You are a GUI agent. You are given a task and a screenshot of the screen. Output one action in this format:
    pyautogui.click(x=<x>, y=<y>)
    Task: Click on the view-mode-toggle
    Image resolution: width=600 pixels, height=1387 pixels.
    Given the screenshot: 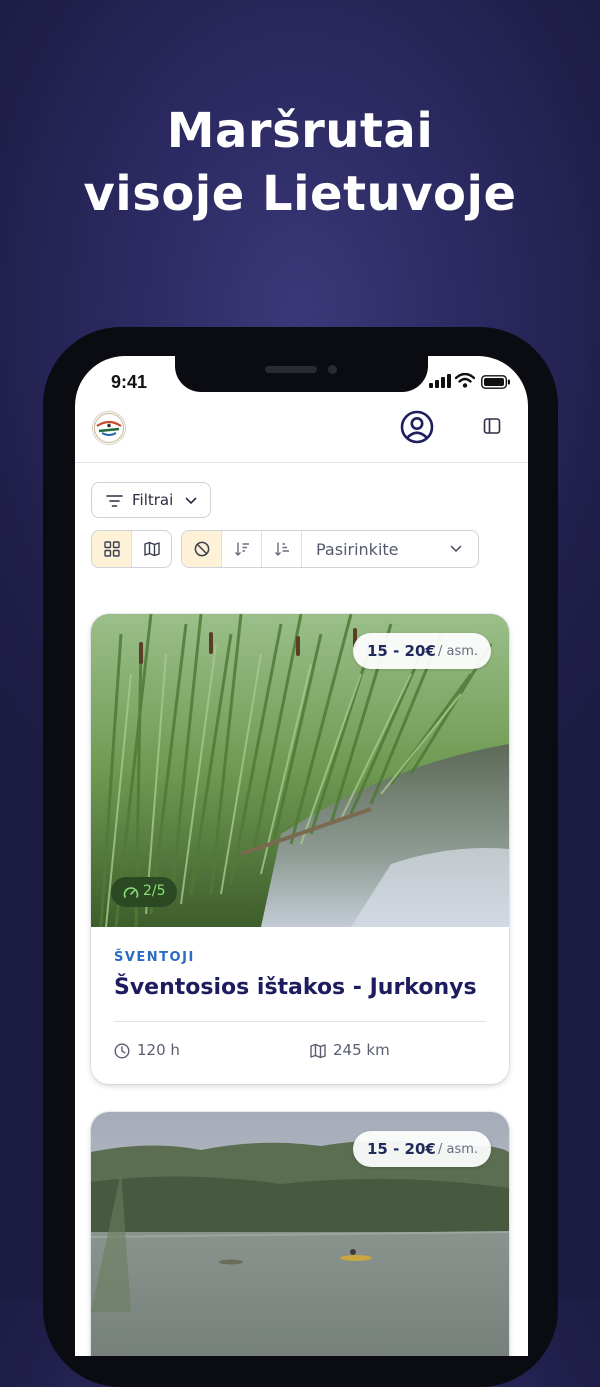 What is the action you would take?
    pyautogui.click(x=131, y=549)
    